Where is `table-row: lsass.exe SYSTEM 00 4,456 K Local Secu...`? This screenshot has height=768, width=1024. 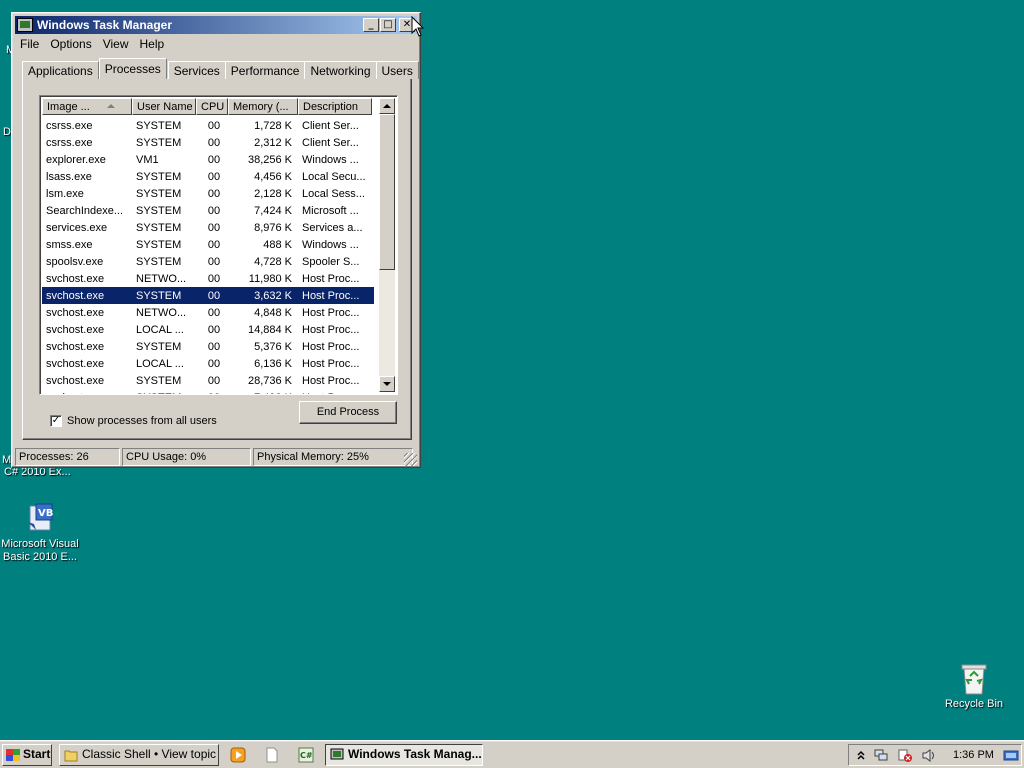
table-row: lsass.exe SYSTEM 00 4,456 K Local Secu... is located at coordinates (208, 176).